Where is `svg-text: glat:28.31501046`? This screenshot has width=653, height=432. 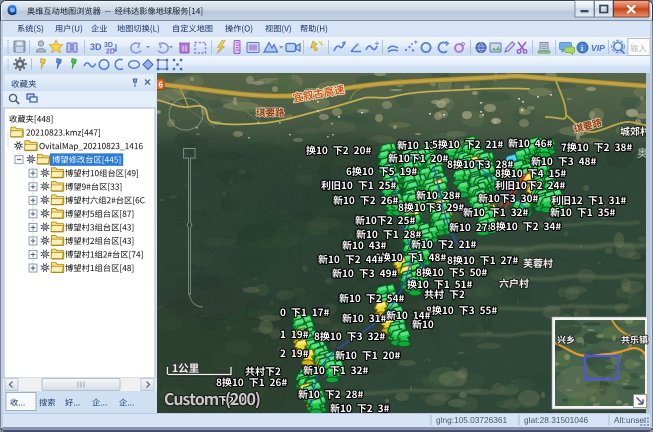 svg-text: glat:28.31501046 is located at coordinates (556, 420).